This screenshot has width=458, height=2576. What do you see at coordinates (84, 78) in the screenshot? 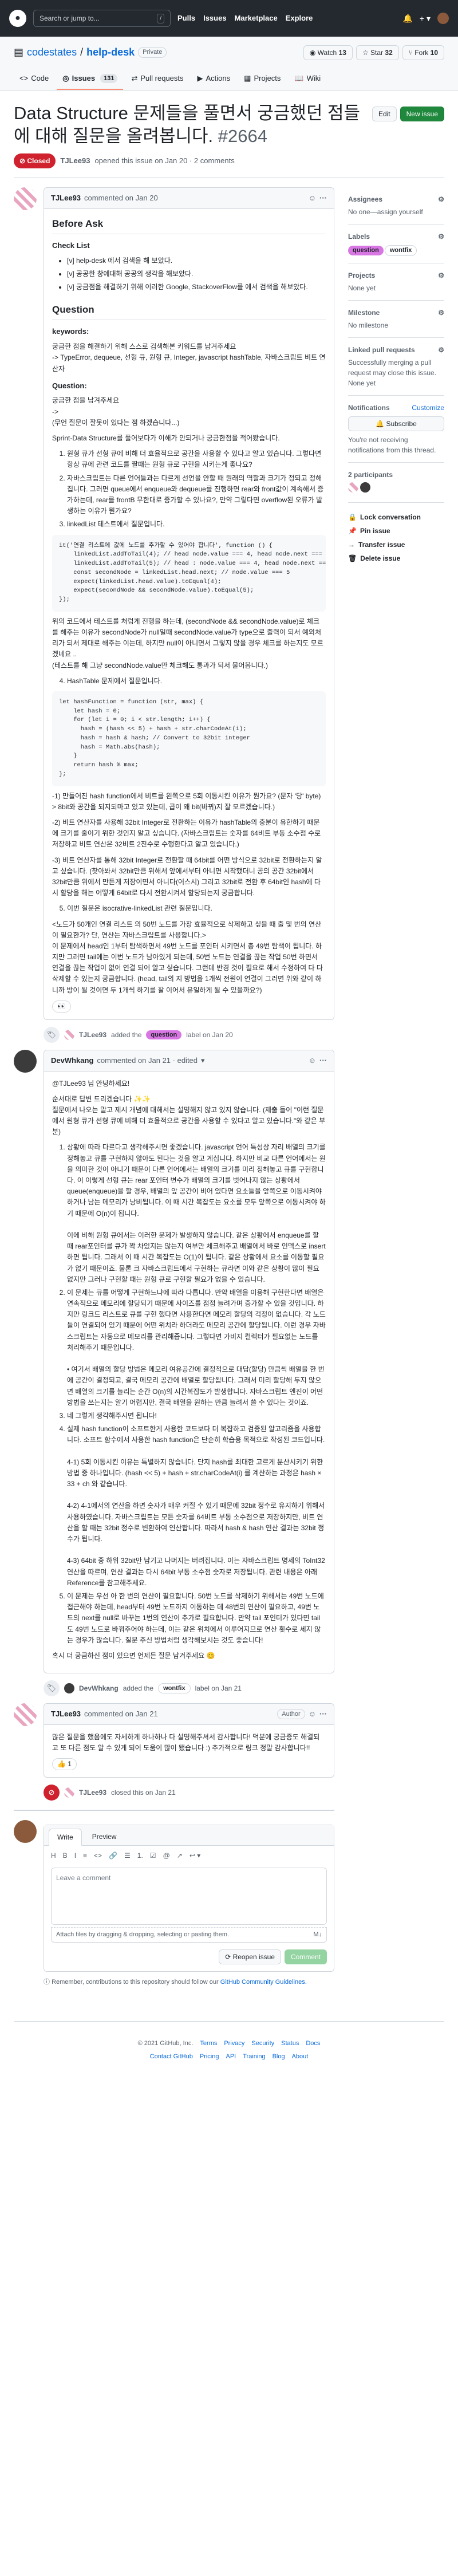
I see `tab-label: Issues` at bounding box center [84, 78].